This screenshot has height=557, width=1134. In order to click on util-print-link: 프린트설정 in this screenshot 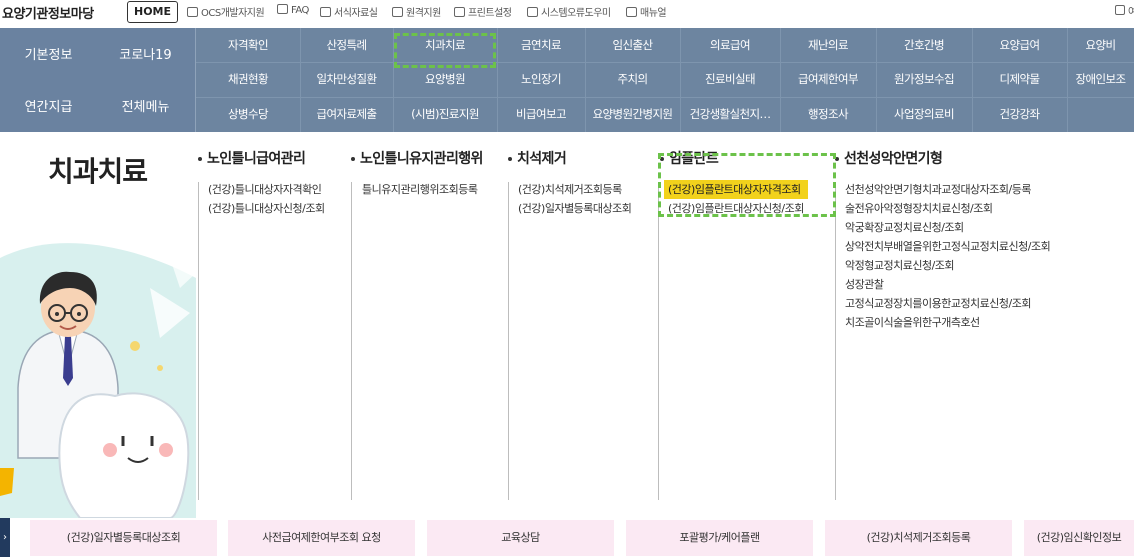, I will do `click(483, 11)`.